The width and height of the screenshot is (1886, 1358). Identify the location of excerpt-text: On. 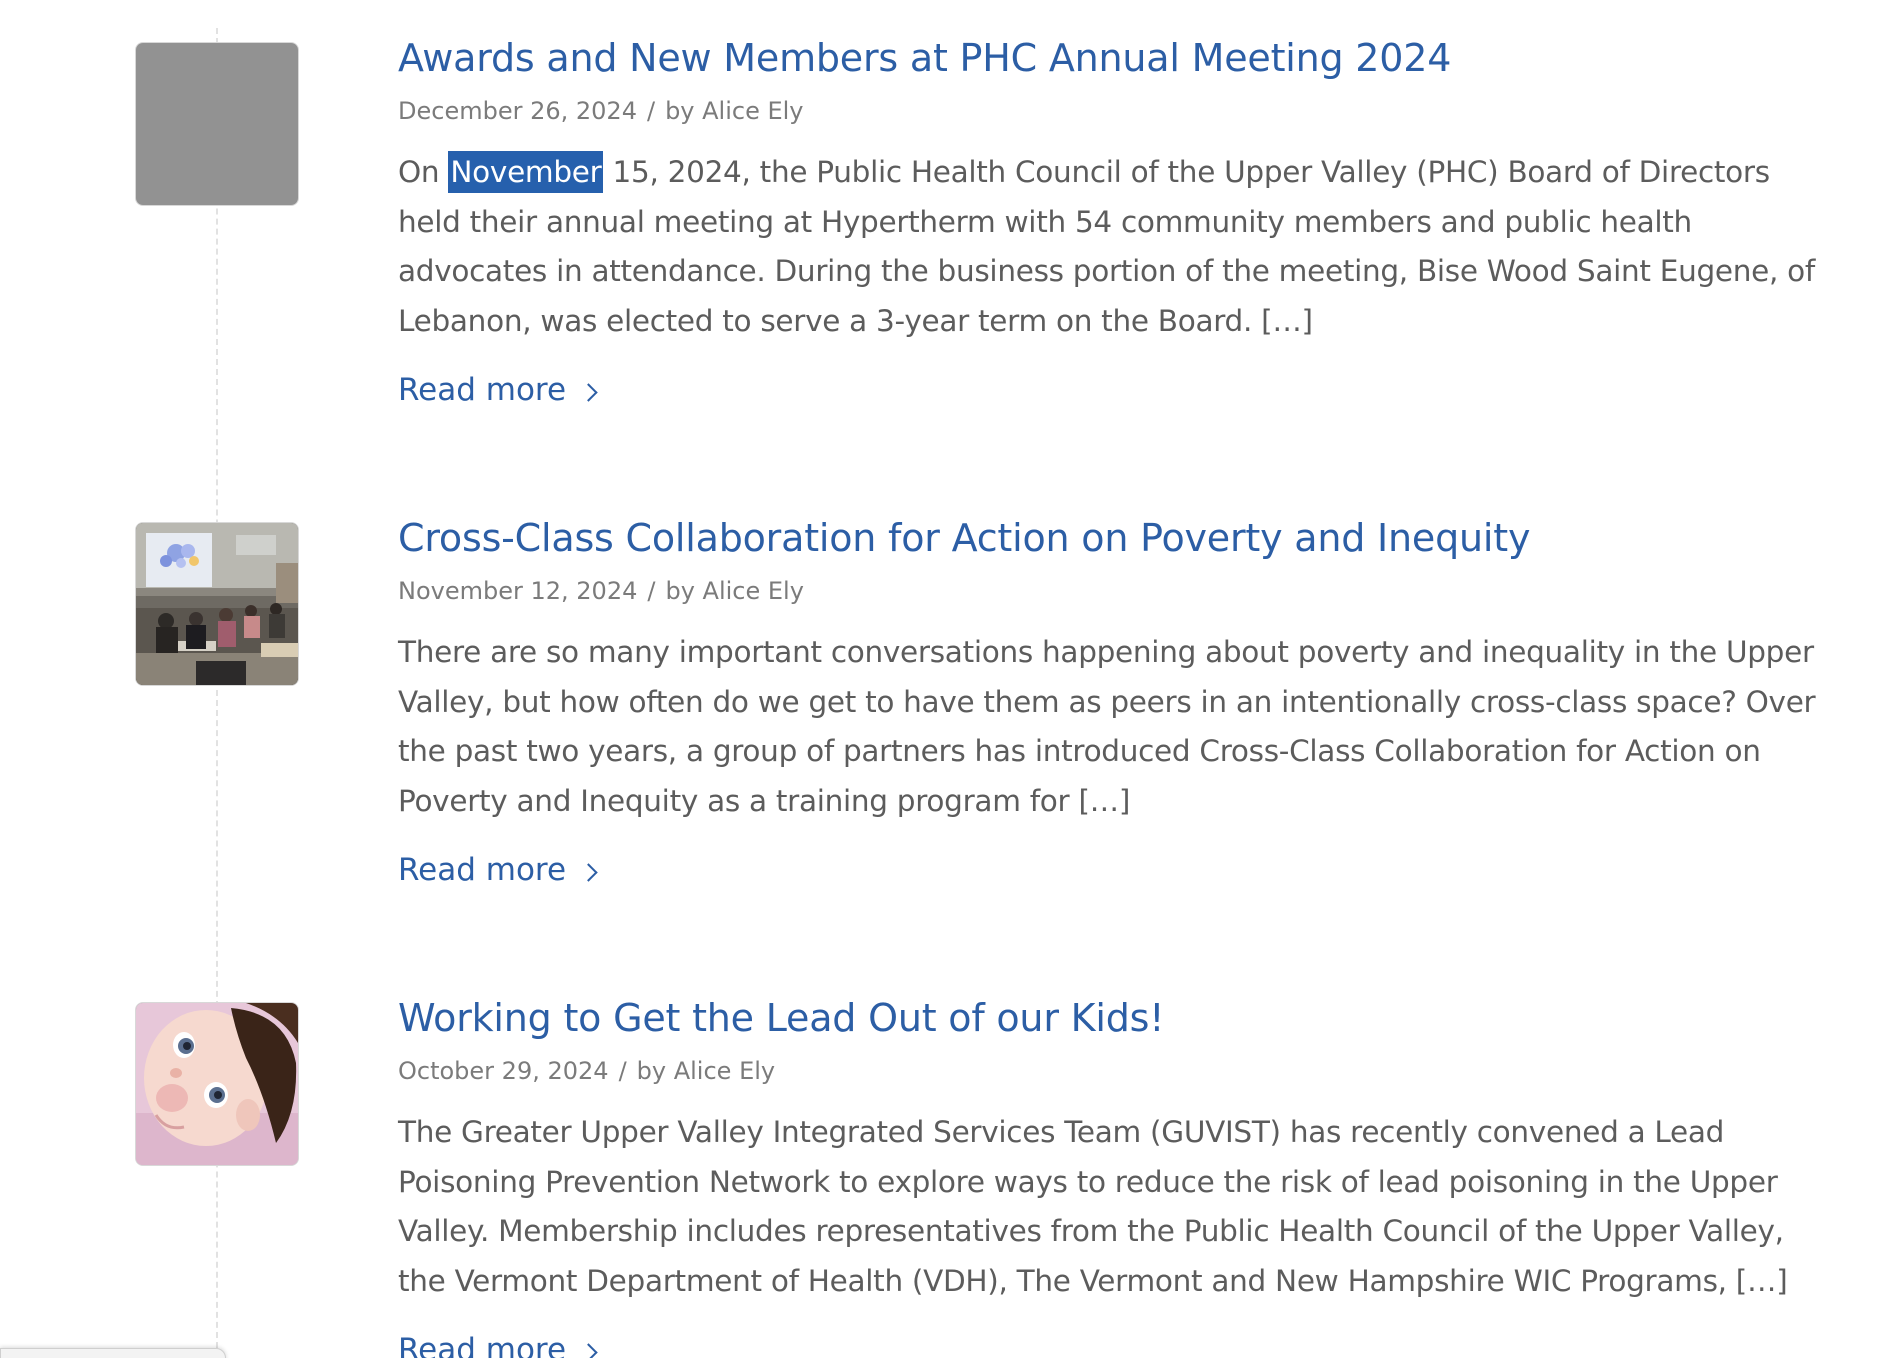
(423, 172).